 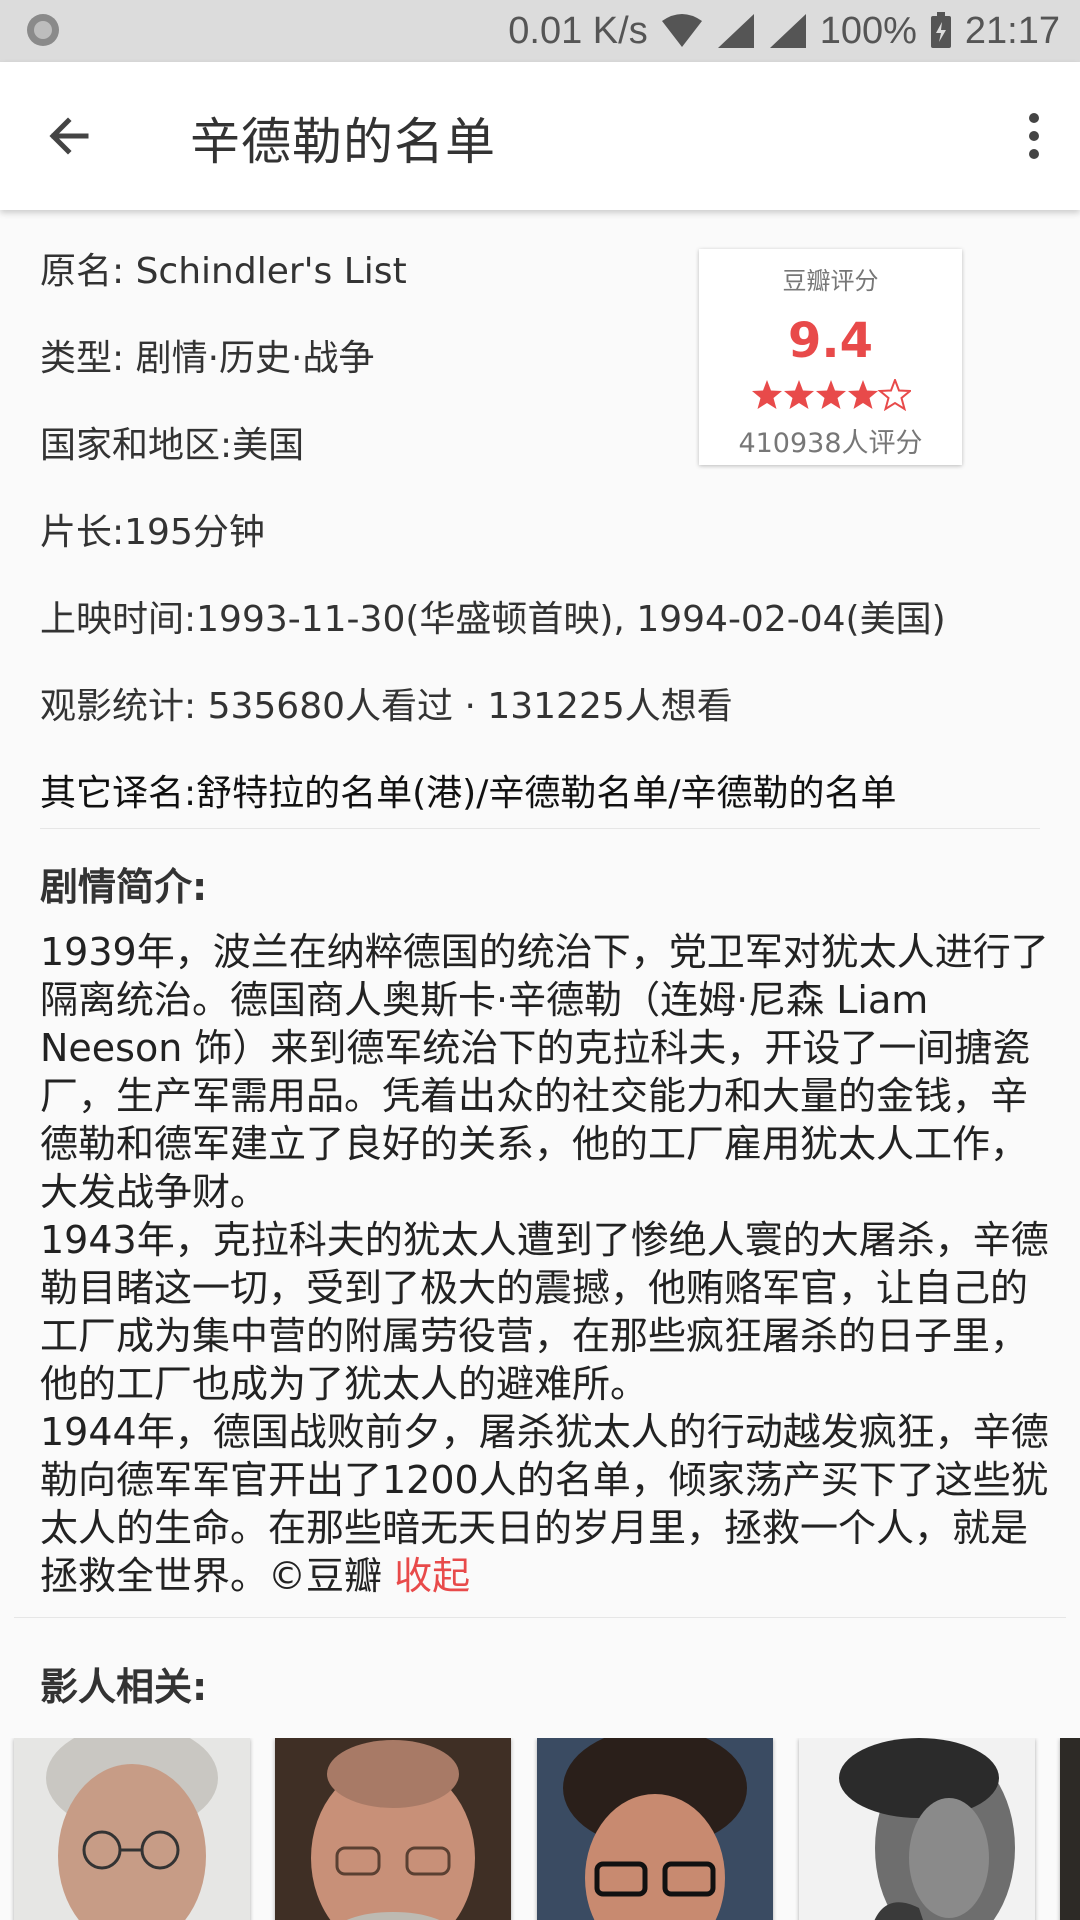 I want to click on star-half-icon, so click(x=895, y=394).